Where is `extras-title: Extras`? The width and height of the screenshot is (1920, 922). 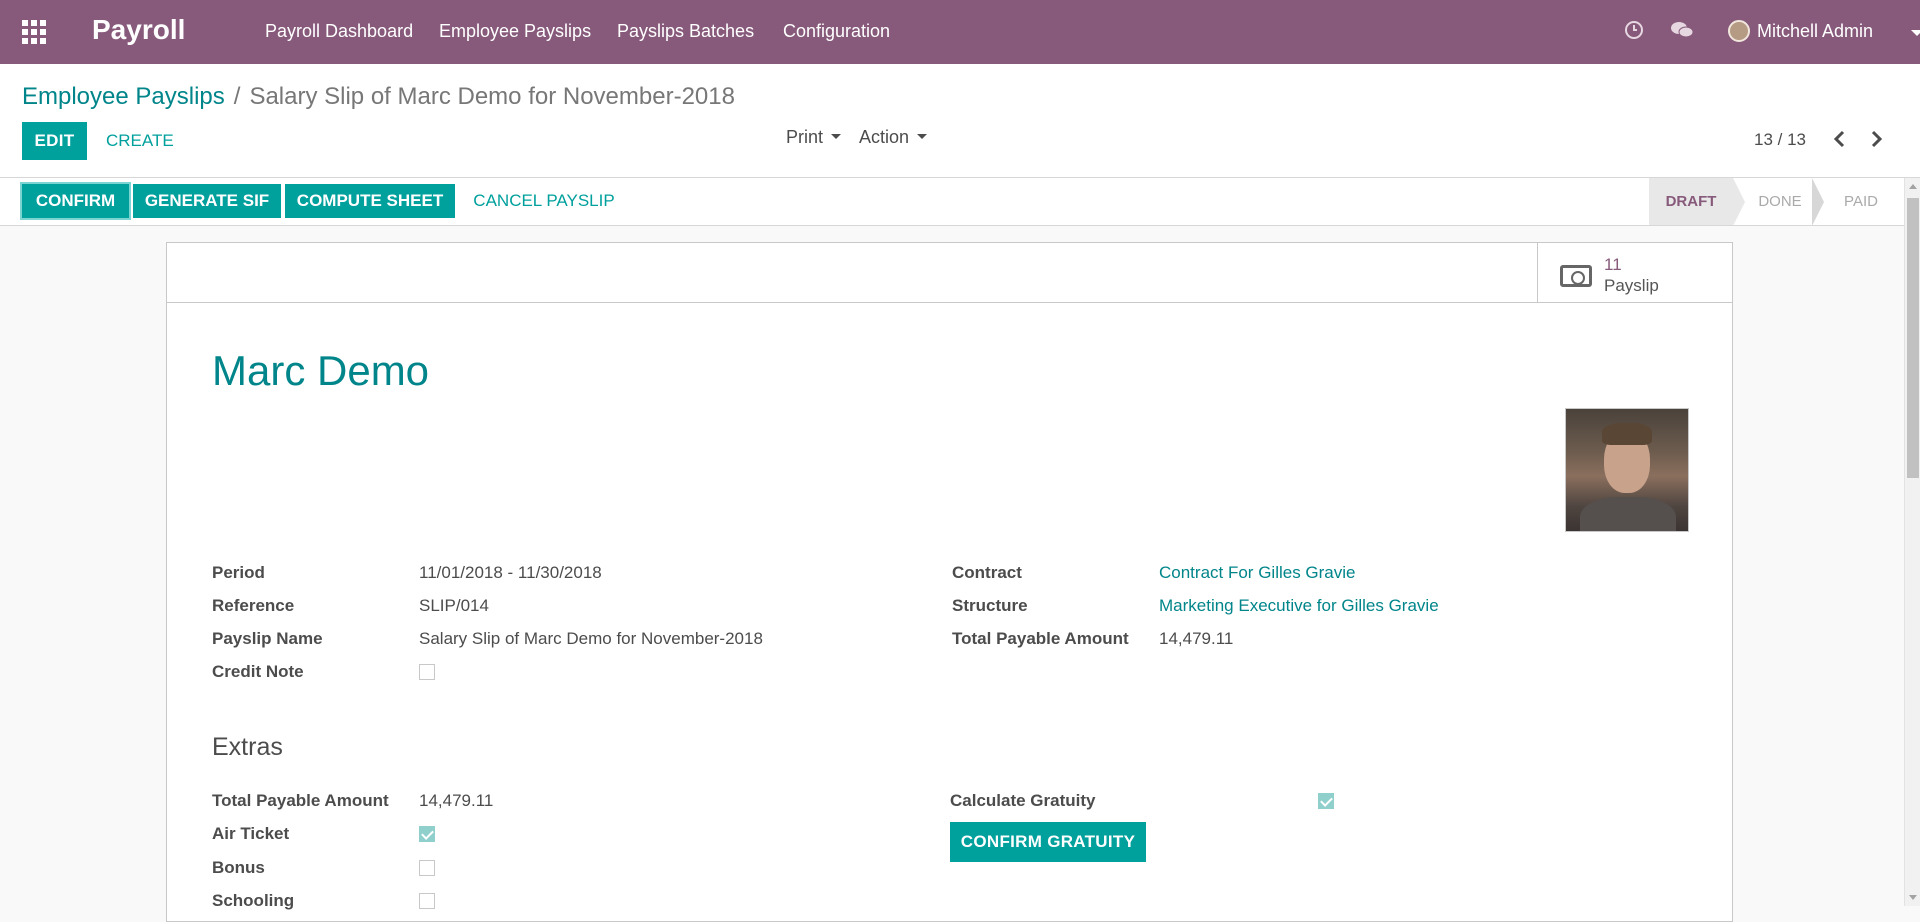 extras-title: Extras is located at coordinates (247, 747).